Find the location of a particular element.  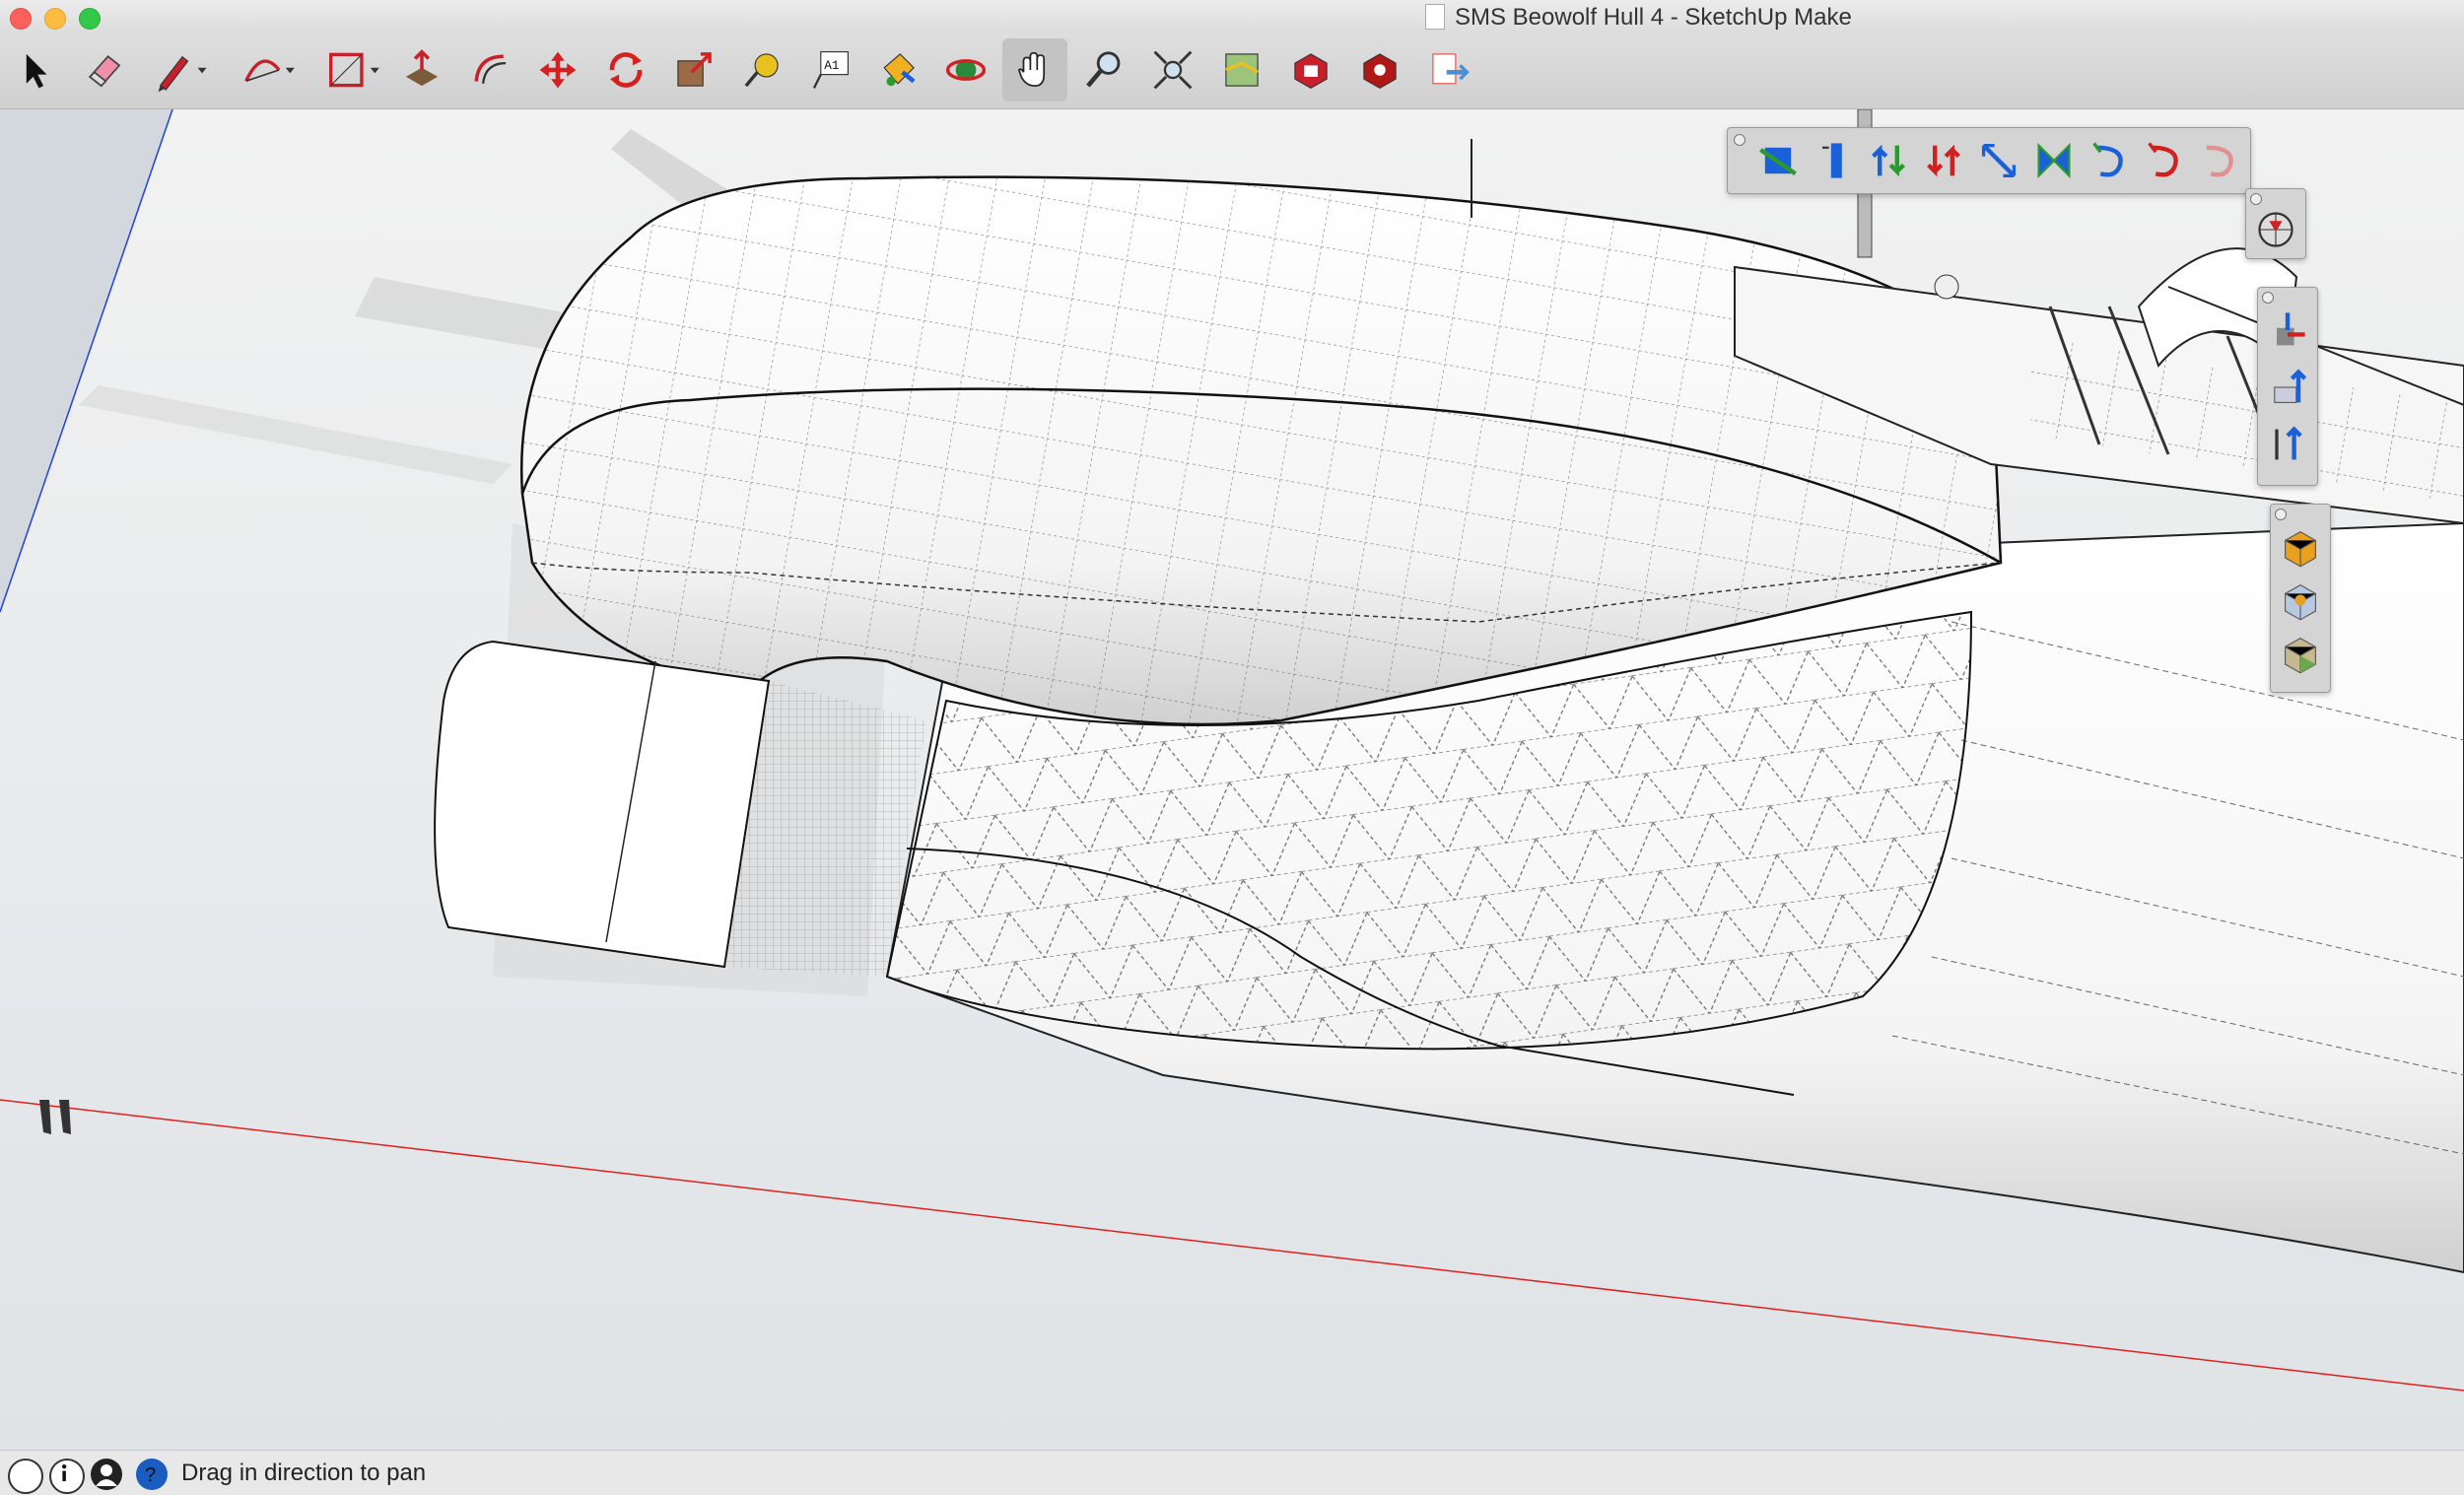

vertical-face-icon is located at coordinates (1832, 160).